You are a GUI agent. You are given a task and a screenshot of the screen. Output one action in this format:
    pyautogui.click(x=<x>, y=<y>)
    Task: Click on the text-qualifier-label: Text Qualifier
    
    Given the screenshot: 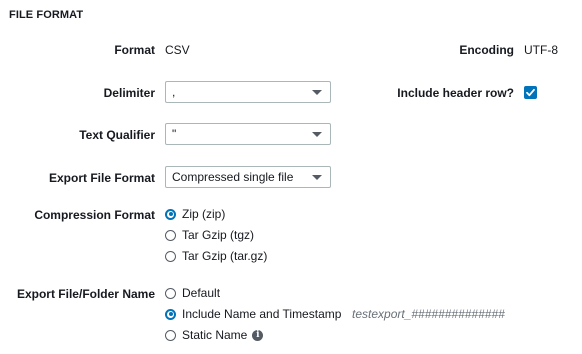 What is the action you would take?
    pyautogui.click(x=117, y=135)
    